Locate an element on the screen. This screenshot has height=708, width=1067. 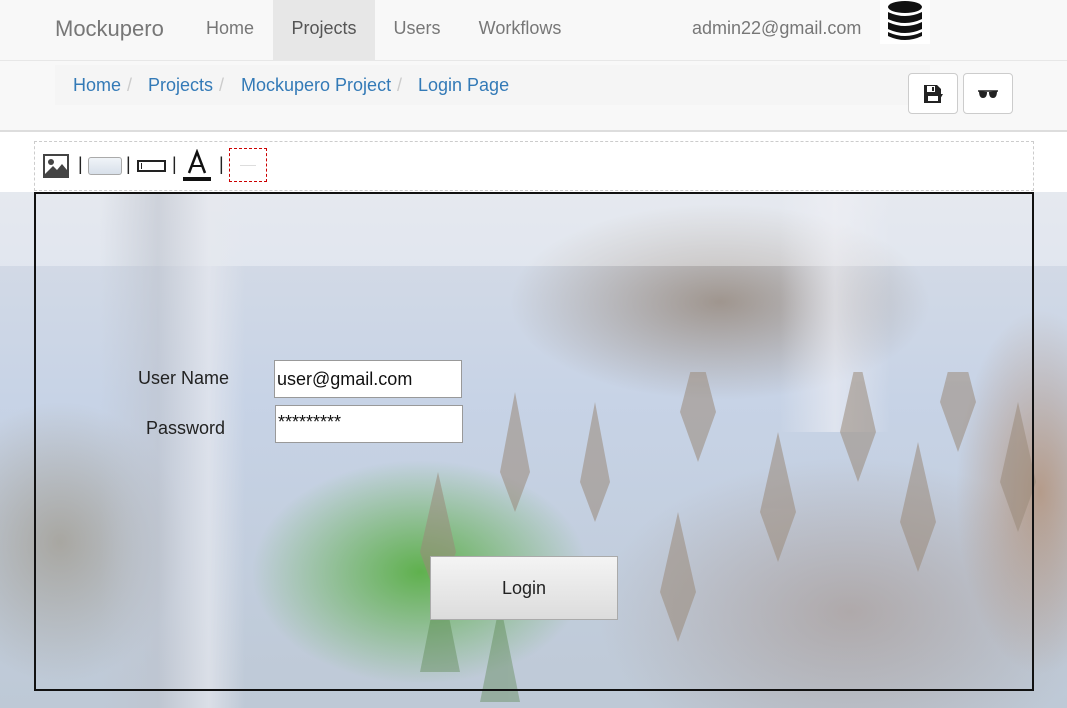
text-tool is located at coordinates (197, 166).